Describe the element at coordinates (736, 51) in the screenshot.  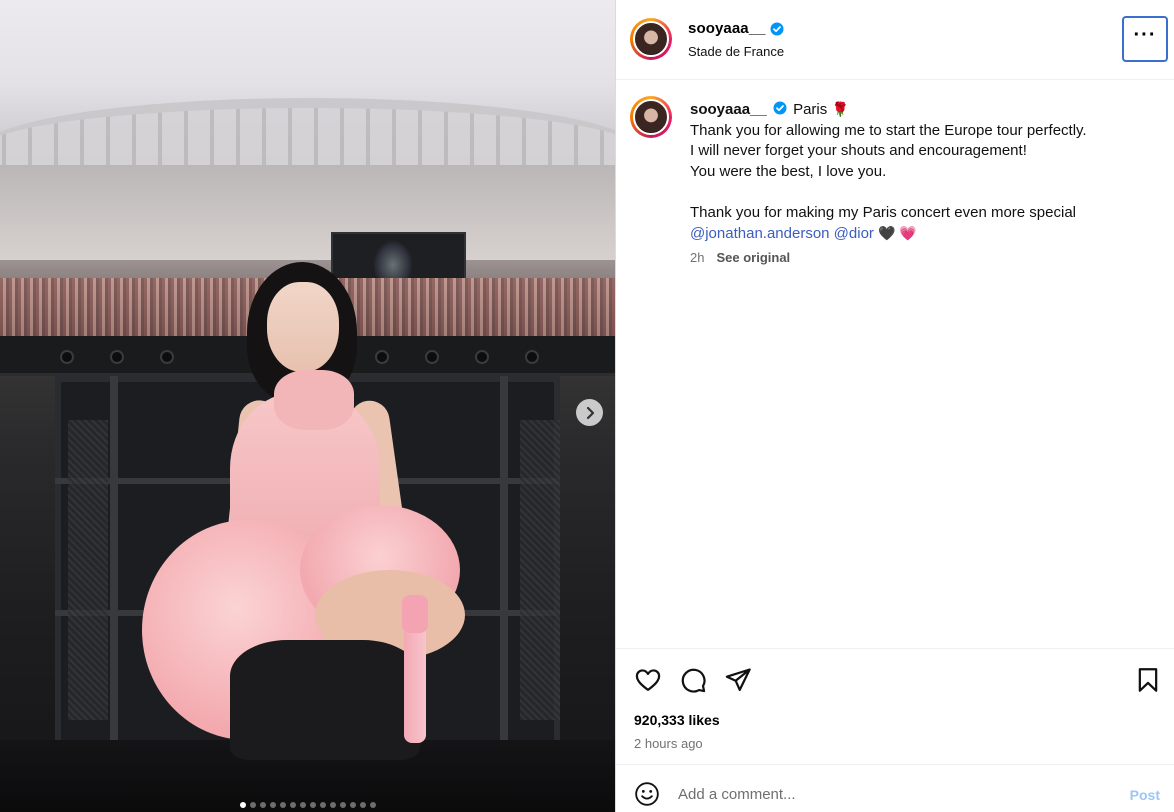
I see `location-link: Stade de France` at that location.